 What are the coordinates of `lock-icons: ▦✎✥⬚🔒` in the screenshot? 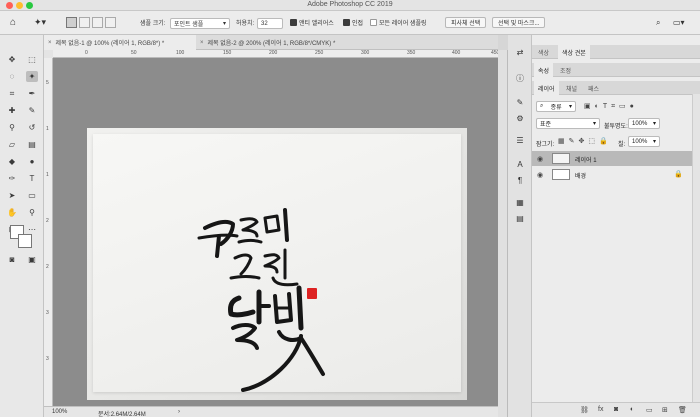 It's located at (585, 141).